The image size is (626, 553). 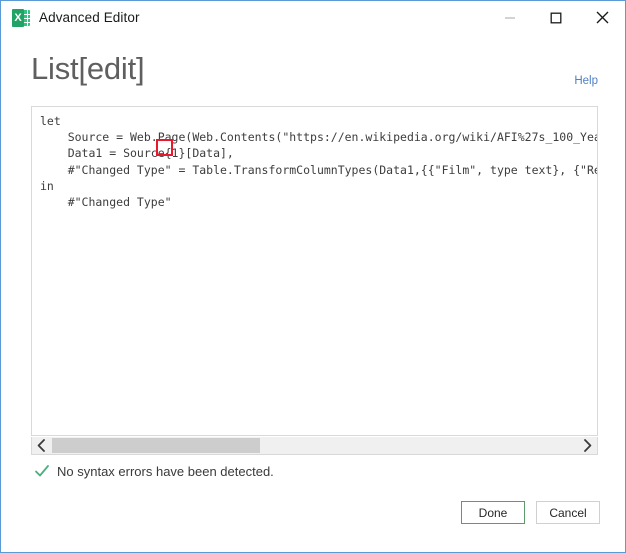 I want to click on window-controls, so click(x=556, y=17).